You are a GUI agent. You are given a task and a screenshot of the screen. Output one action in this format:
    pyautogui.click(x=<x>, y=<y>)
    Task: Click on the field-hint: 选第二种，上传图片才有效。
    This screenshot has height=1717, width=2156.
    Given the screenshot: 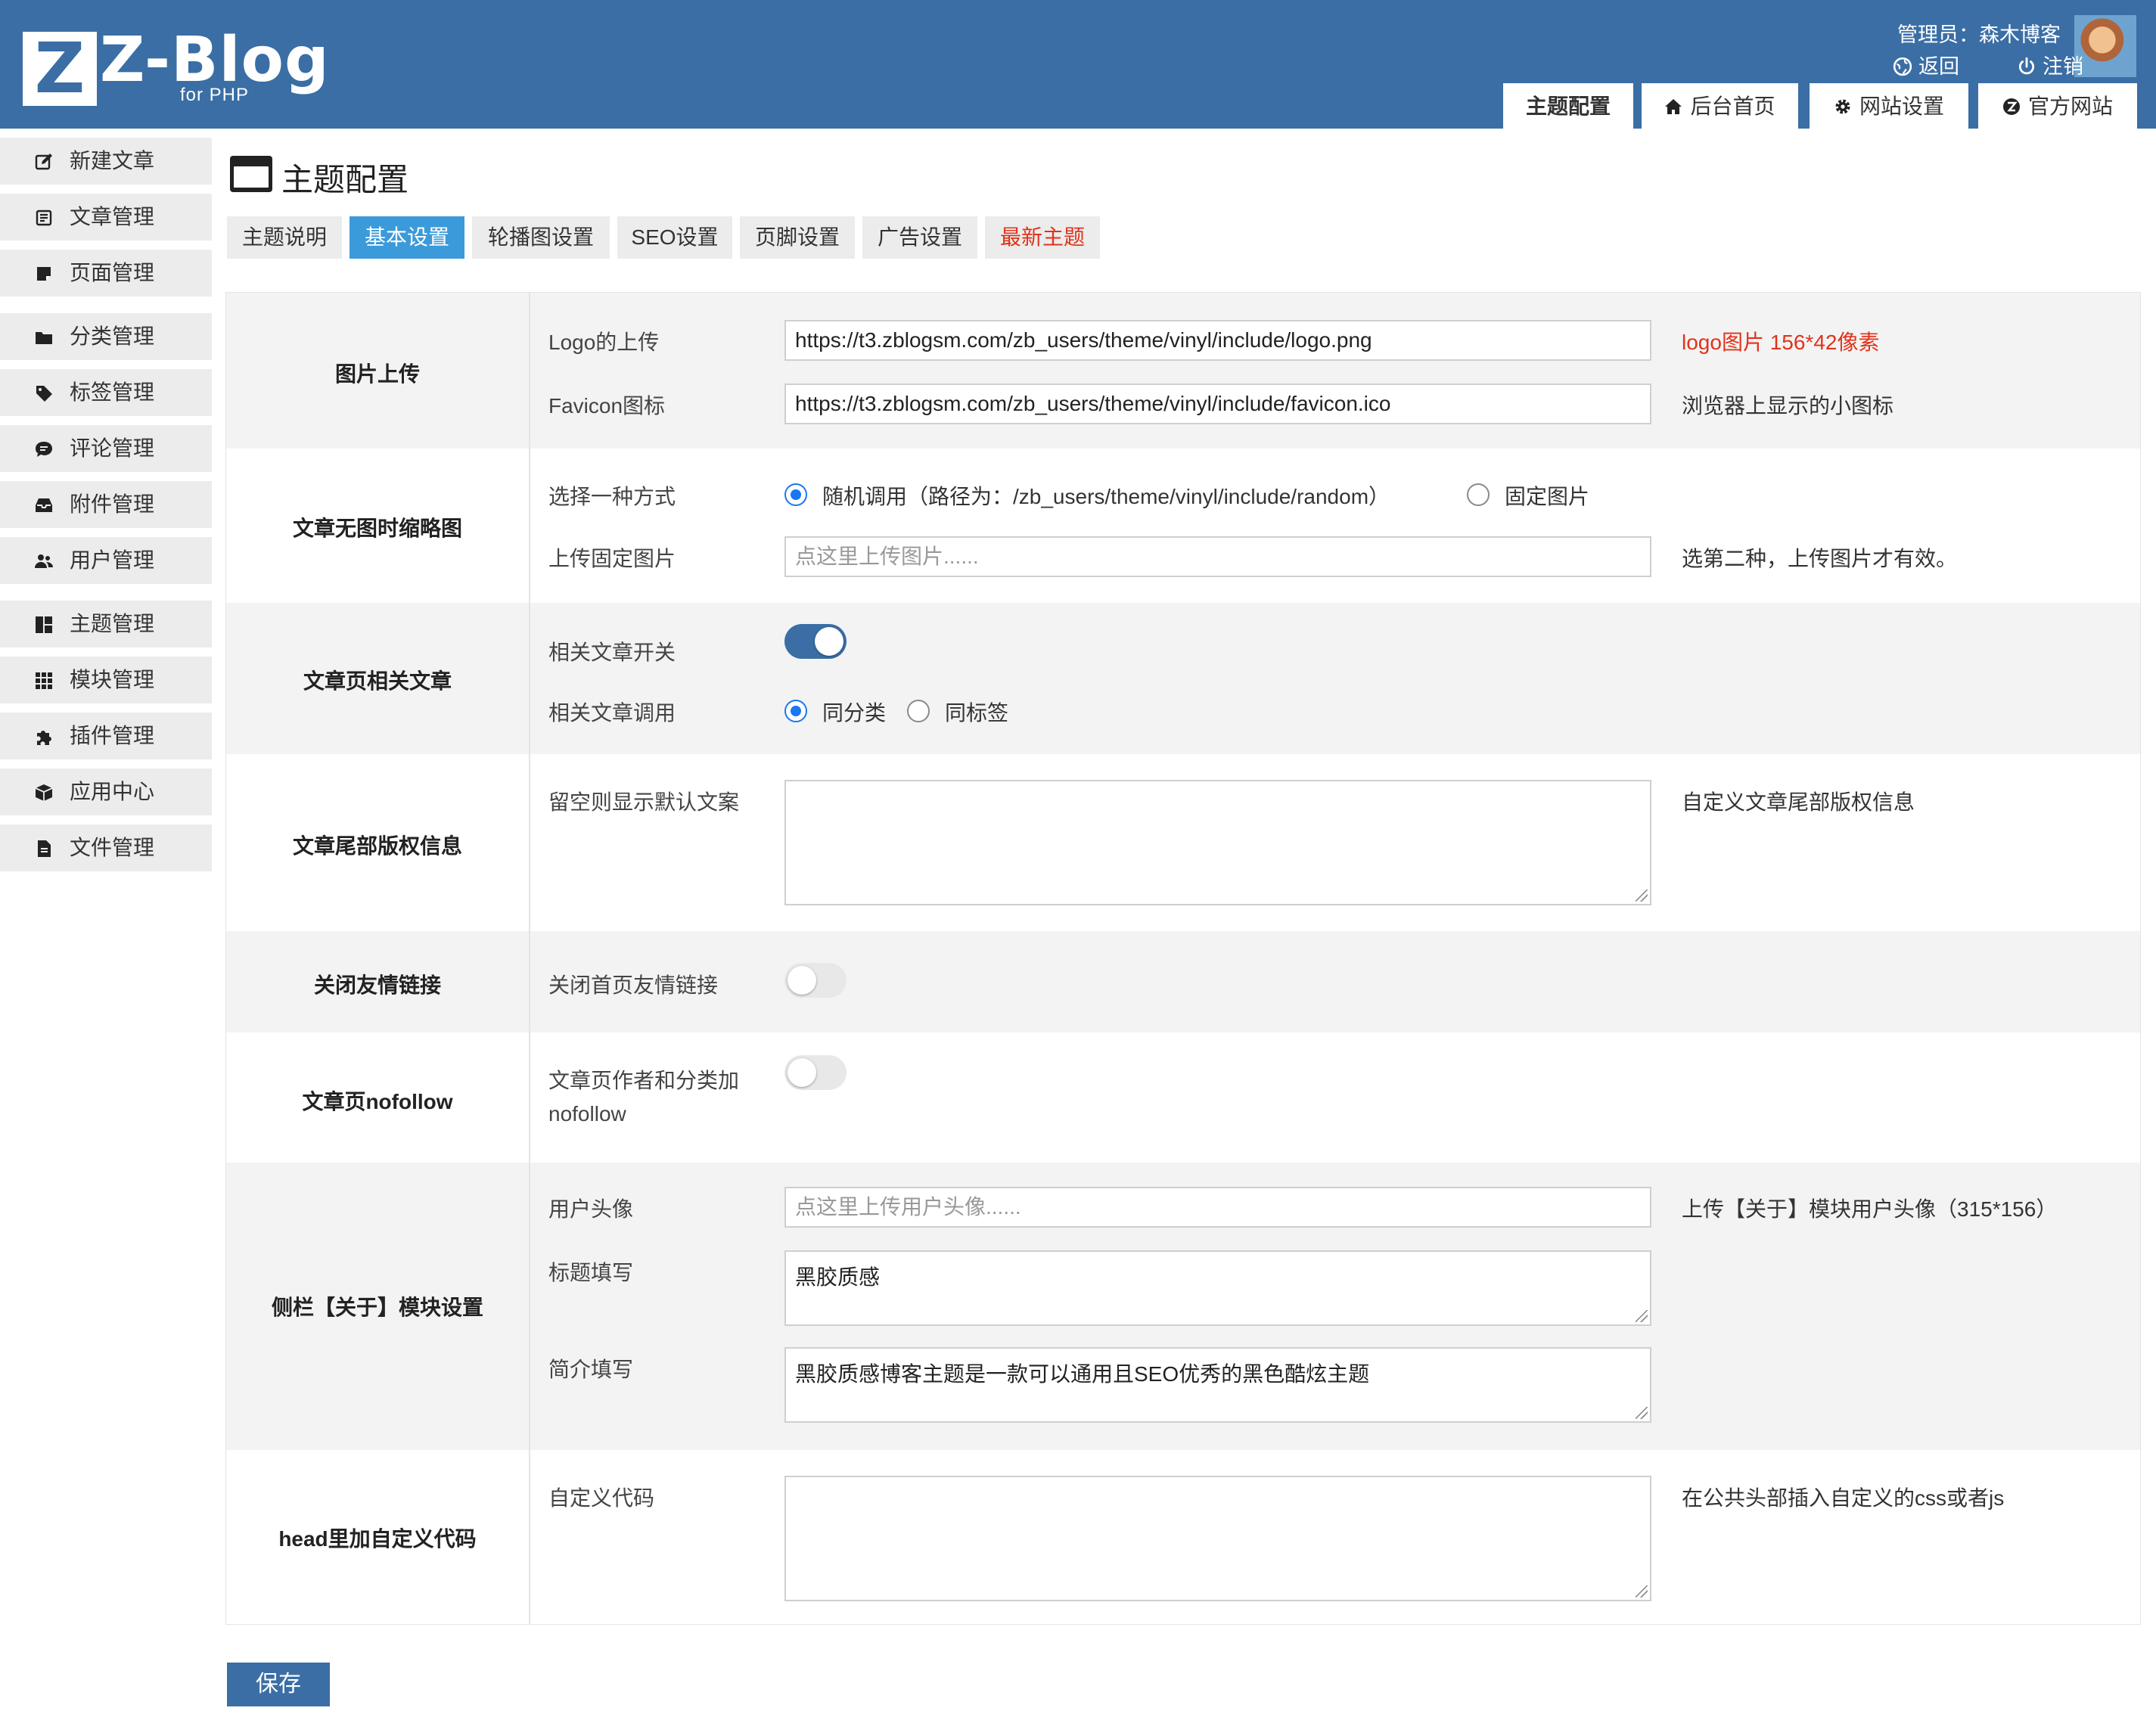 What is the action you would take?
    pyautogui.click(x=1820, y=558)
    